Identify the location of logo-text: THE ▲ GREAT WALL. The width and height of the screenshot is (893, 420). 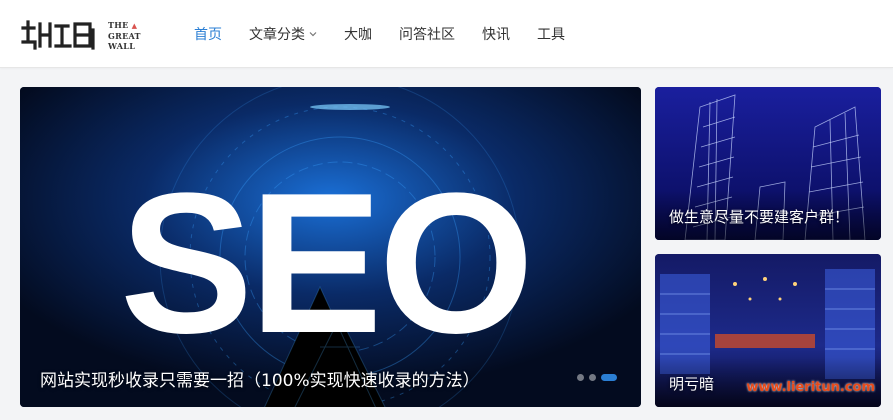
(124, 35).